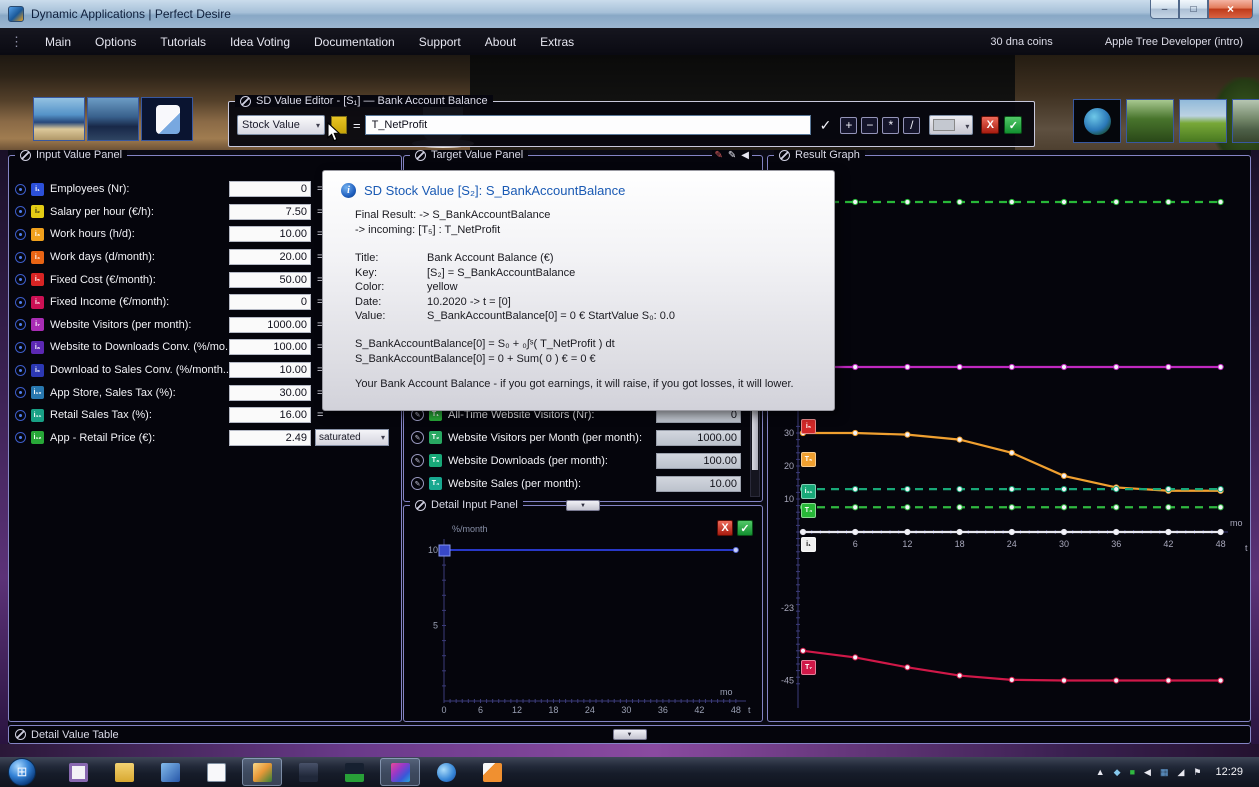  What do you see at coordinates (446, 772) in the screenshot?
I see `taskbar-button-browser` at bounding box center [446, 772].